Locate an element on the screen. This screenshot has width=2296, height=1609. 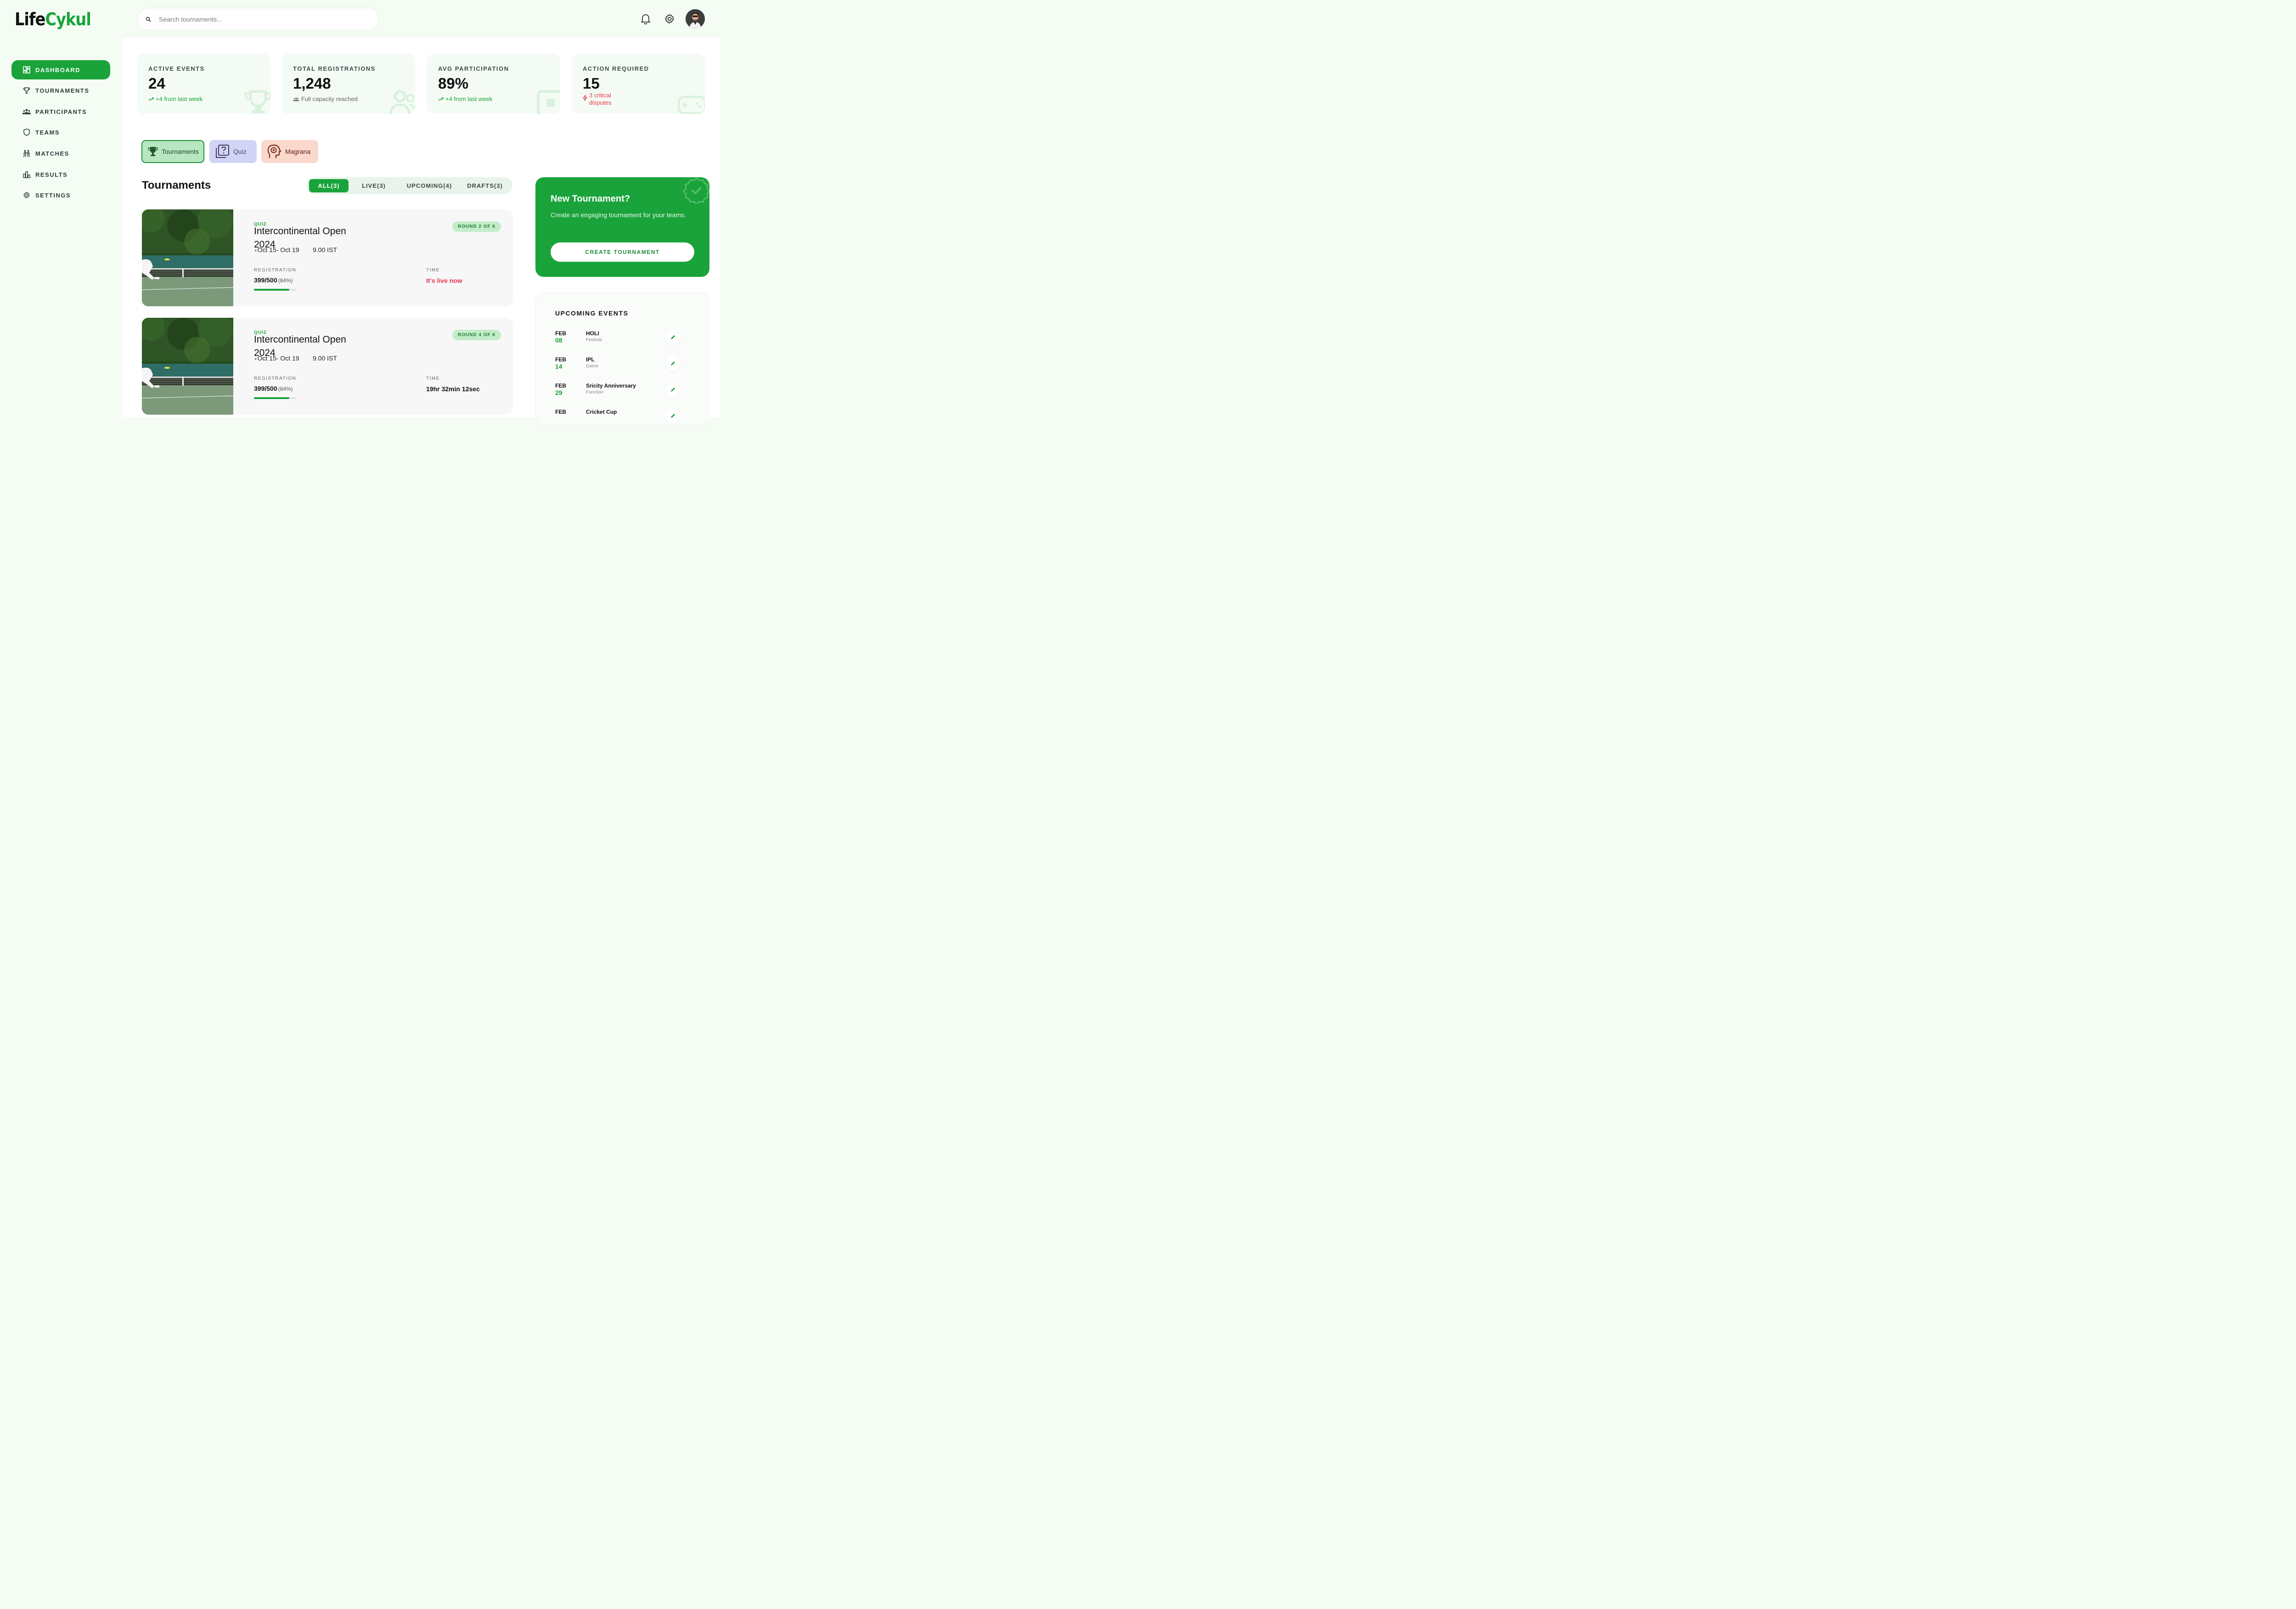
event-day: 14 is located at coordinates (559, 366).